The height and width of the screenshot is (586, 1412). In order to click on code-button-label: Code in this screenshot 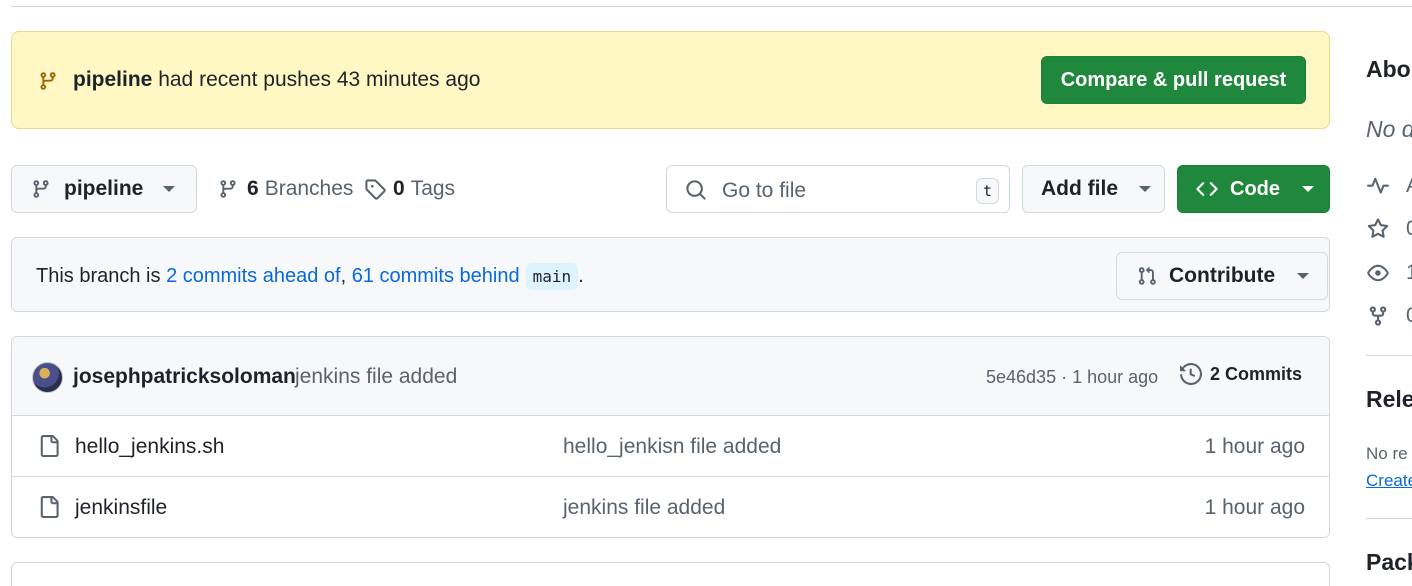, I will do `click(1255, 188)`.